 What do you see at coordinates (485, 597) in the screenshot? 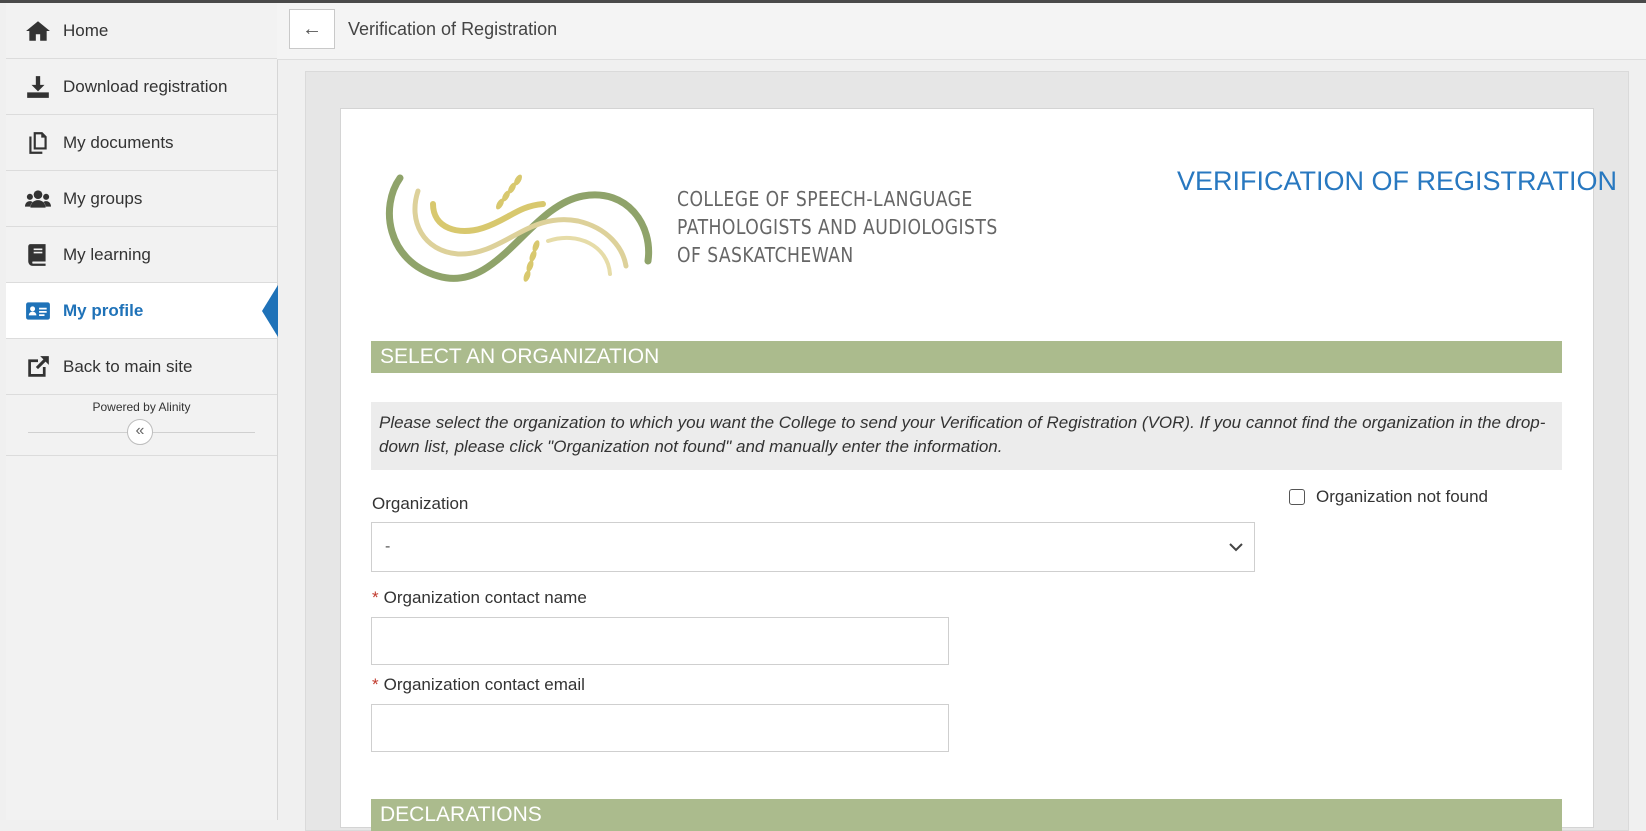
I see `contact-name-label-text: Organization contact name` at bounding box center [485, 597].